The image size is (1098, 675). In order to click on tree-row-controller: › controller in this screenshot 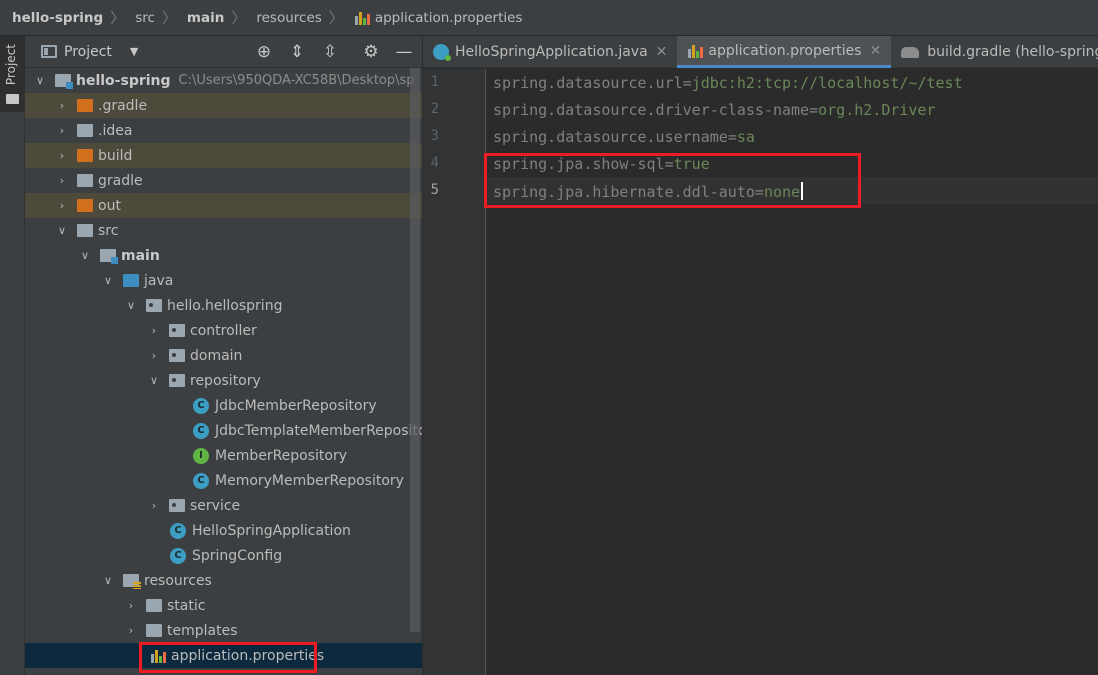, I will do `click(223, 330)`.